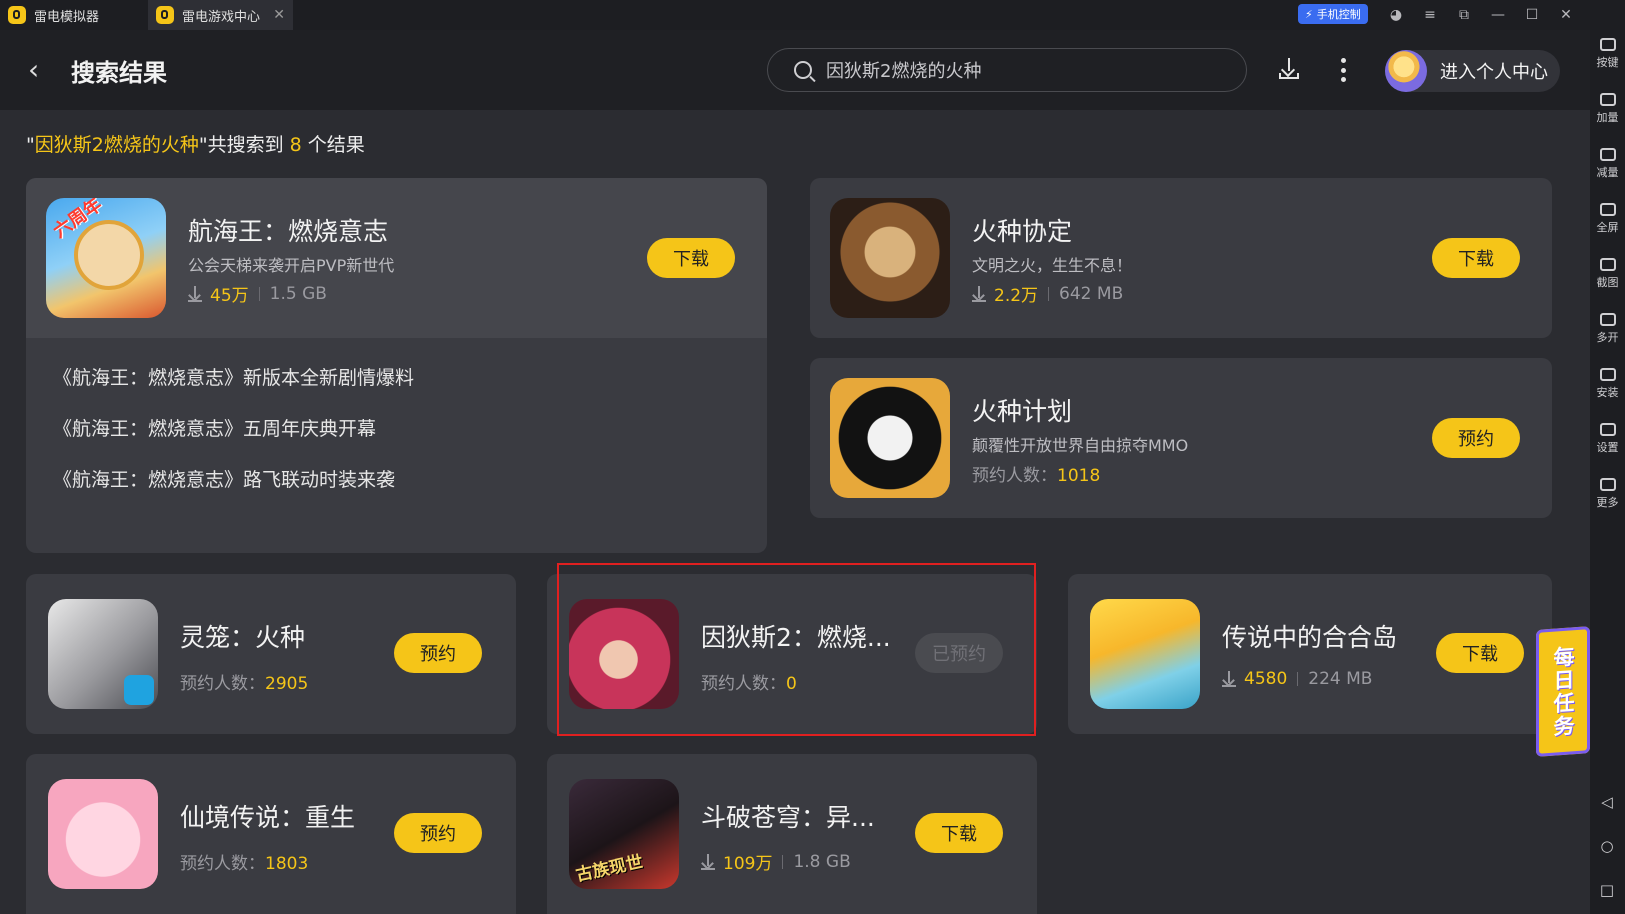 The image size is (1625, 914). I want to click on news-item: 《航海王：燃烧意志》路飞联动时装来袭, so click(224, 478).